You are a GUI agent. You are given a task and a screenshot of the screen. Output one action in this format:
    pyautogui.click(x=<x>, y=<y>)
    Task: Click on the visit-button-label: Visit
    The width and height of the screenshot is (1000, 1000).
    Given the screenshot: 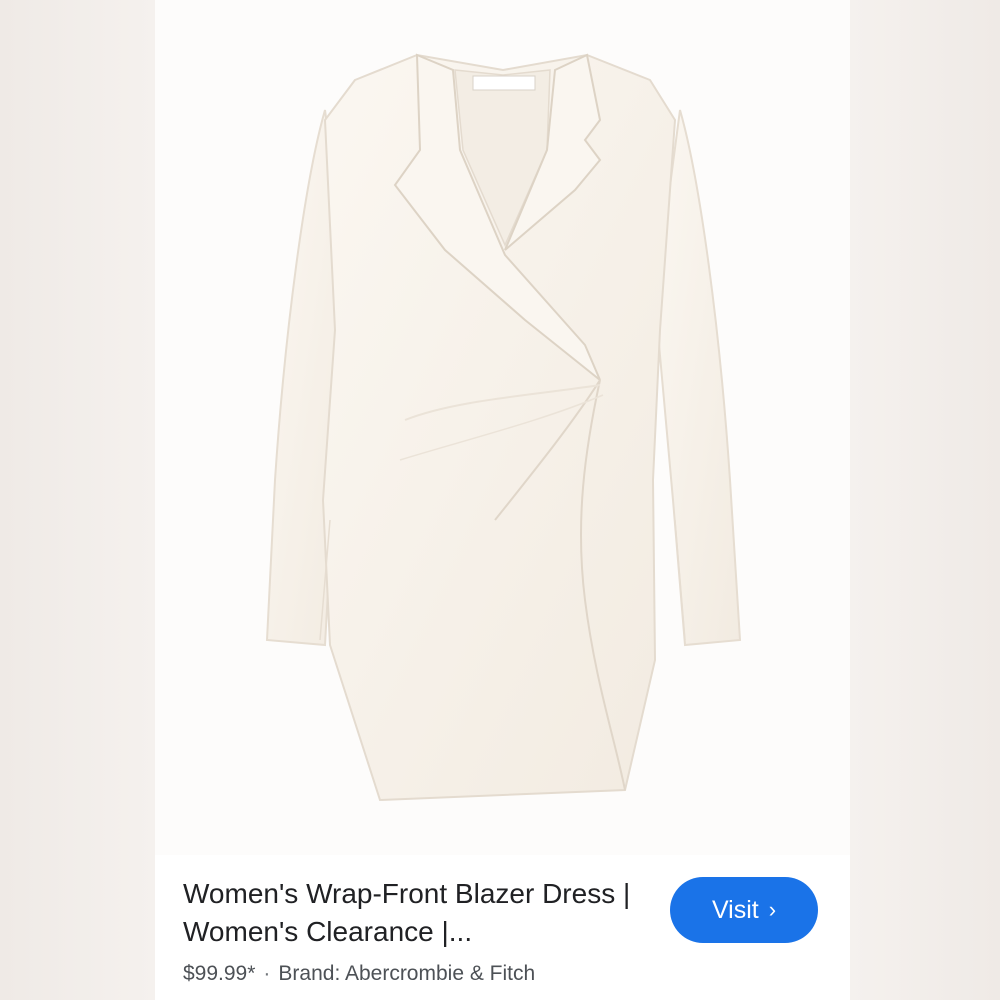 What is the action you would take?
    pyautogui.click(x=735, y=909)
    